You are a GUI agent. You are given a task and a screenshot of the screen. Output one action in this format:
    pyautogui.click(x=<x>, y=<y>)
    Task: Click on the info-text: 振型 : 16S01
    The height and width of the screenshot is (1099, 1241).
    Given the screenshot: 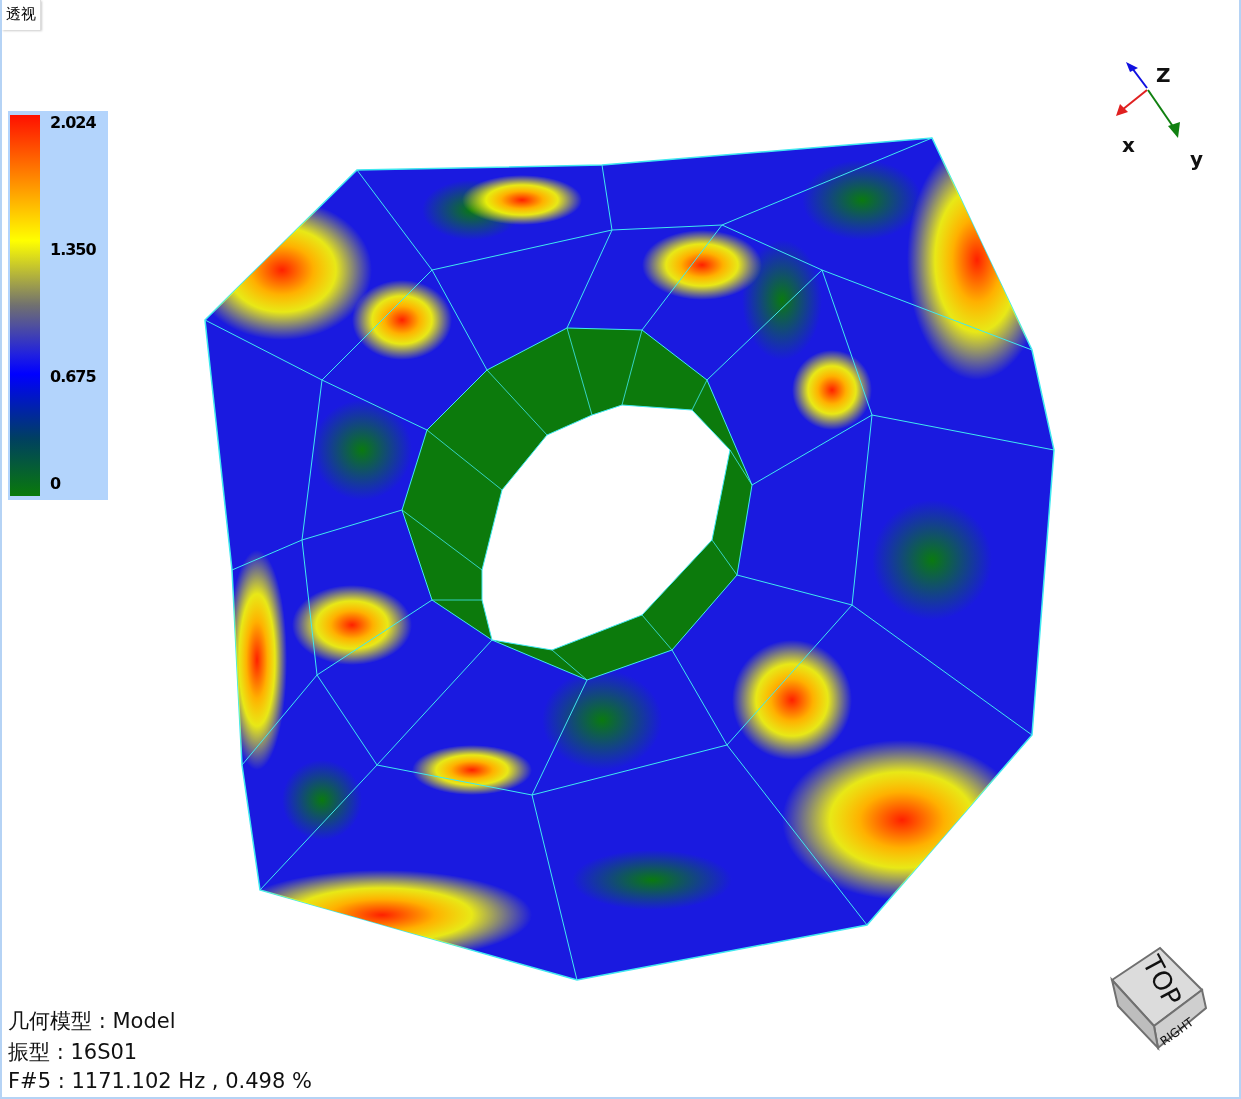 What is the action you would take?
    pyautogui.click(x=73, y=1052)
    